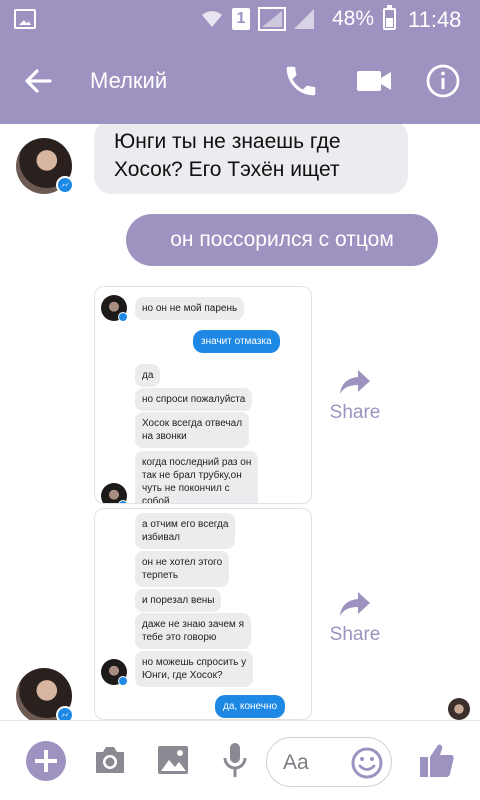 This screenshot has height=800, width=480. I want to click on message-input-placeholder: Aa, so click(296, 762).